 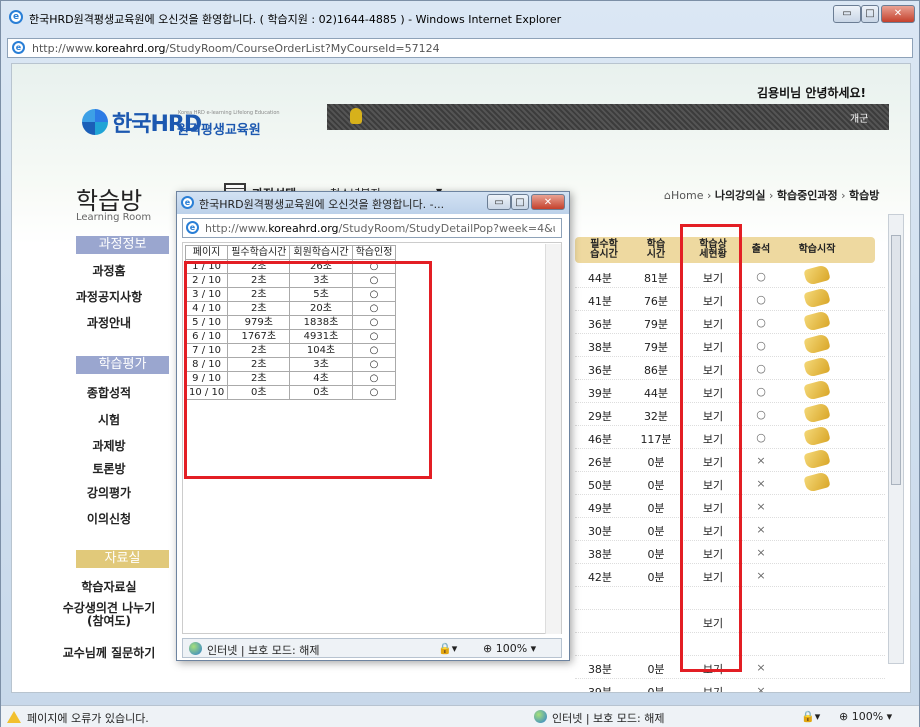 I want to click on required-time-cell: 49분, so click(x=600, y=508).